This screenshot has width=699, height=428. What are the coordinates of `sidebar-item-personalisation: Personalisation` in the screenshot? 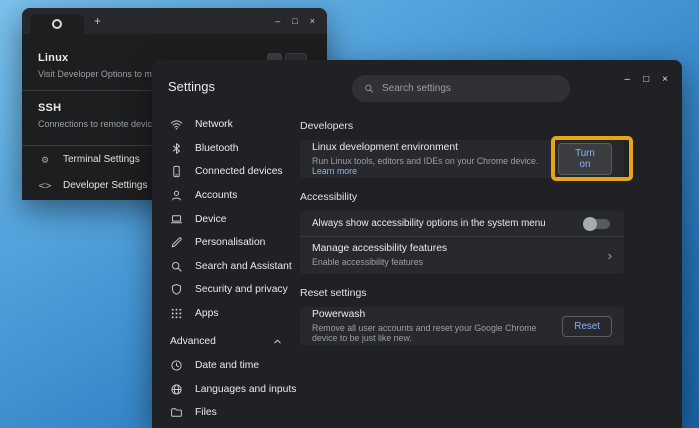 It's located at (226, 243).